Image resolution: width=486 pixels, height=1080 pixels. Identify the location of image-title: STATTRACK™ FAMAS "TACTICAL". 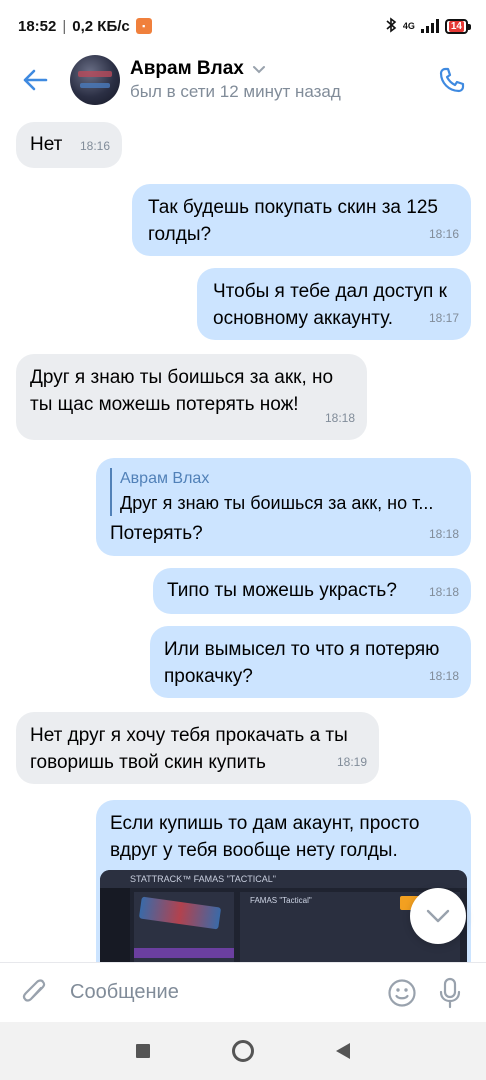
(203, 879).